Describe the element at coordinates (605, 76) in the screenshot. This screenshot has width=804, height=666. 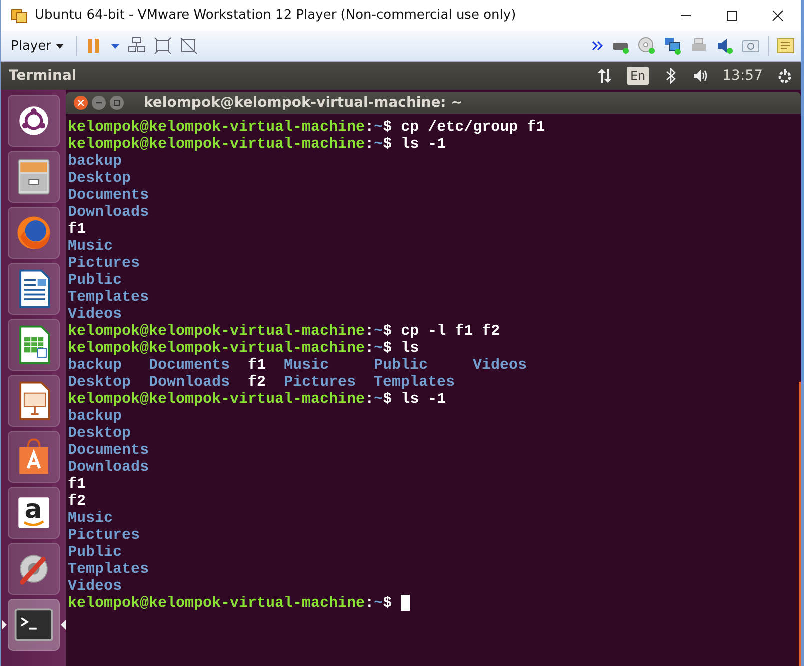
I see `network-transfer-icon` at that location.